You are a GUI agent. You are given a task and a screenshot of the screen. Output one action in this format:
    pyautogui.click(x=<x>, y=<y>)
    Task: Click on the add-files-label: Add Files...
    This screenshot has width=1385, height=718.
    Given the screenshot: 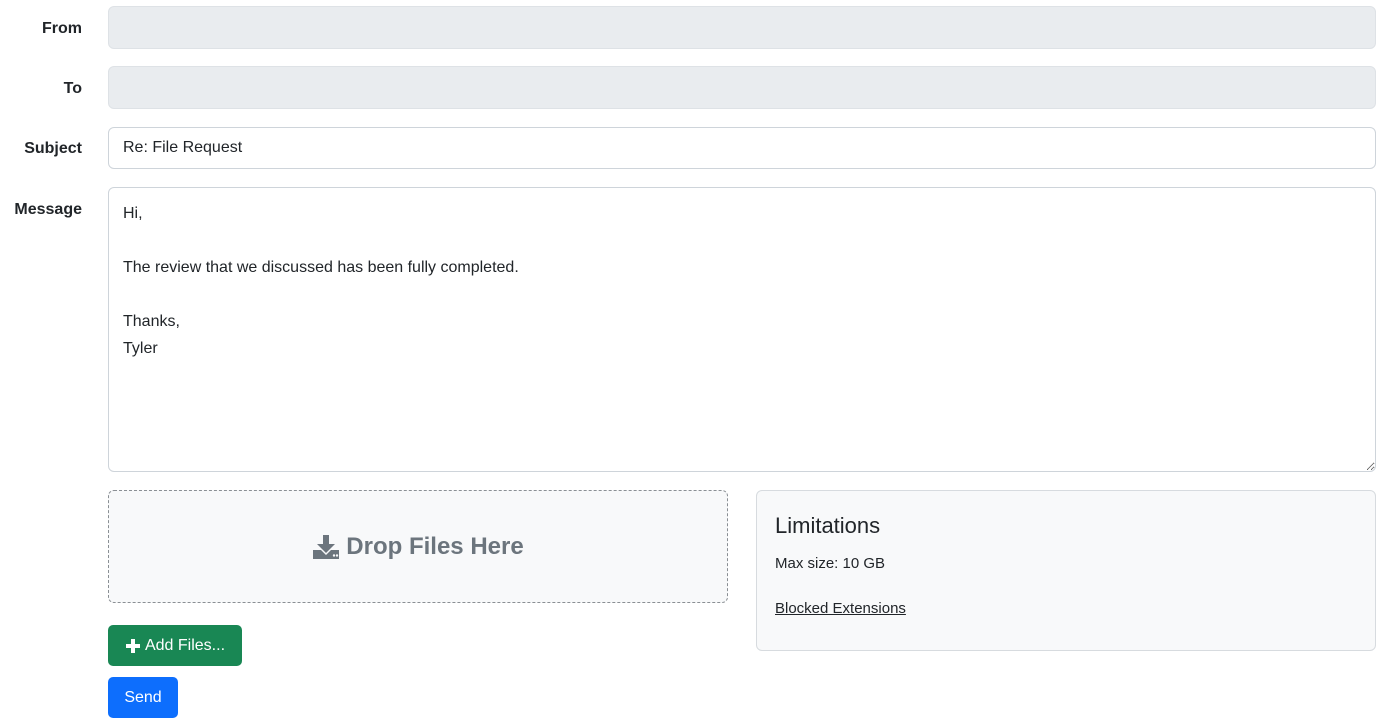 What is the action you would take?
    pyautogui.click(x=185, y=645)
    